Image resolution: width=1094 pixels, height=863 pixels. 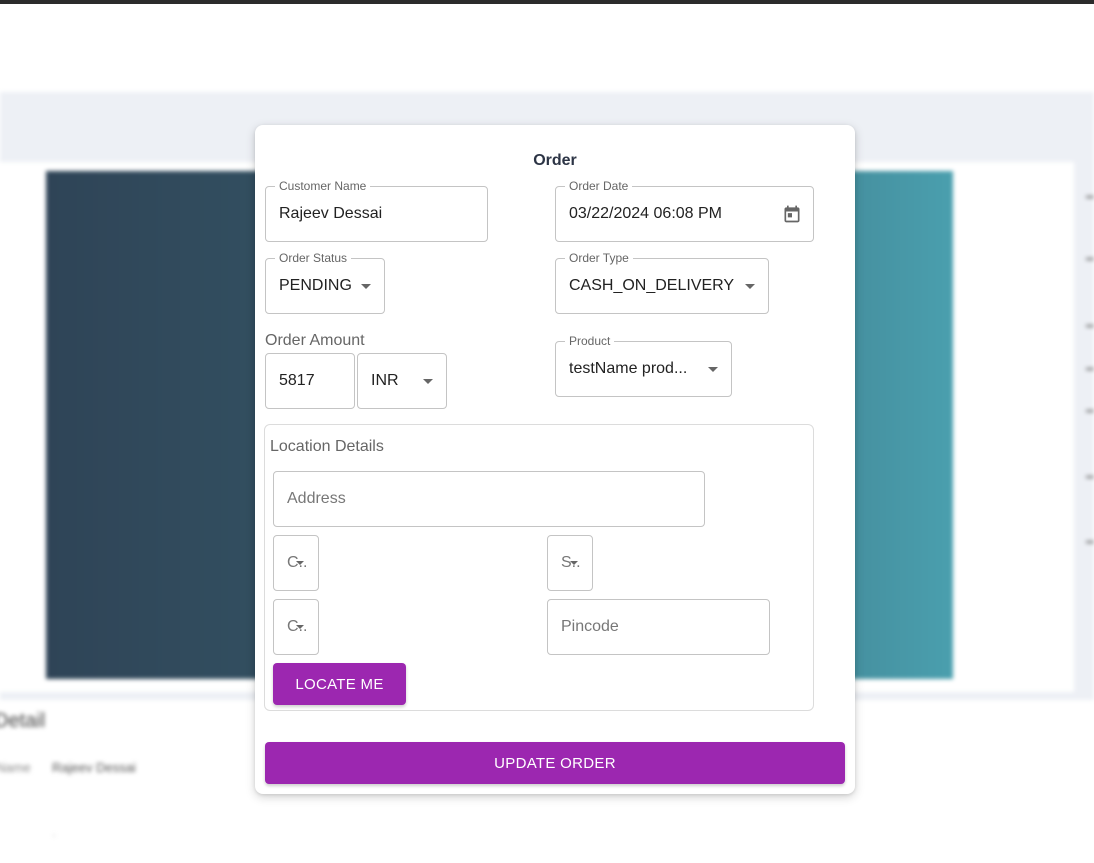 What do you see at coordinates (94, 767) in the screenshot?
I see `background-name-value: Rajeev Dessai` at bounding box center [94, 767].